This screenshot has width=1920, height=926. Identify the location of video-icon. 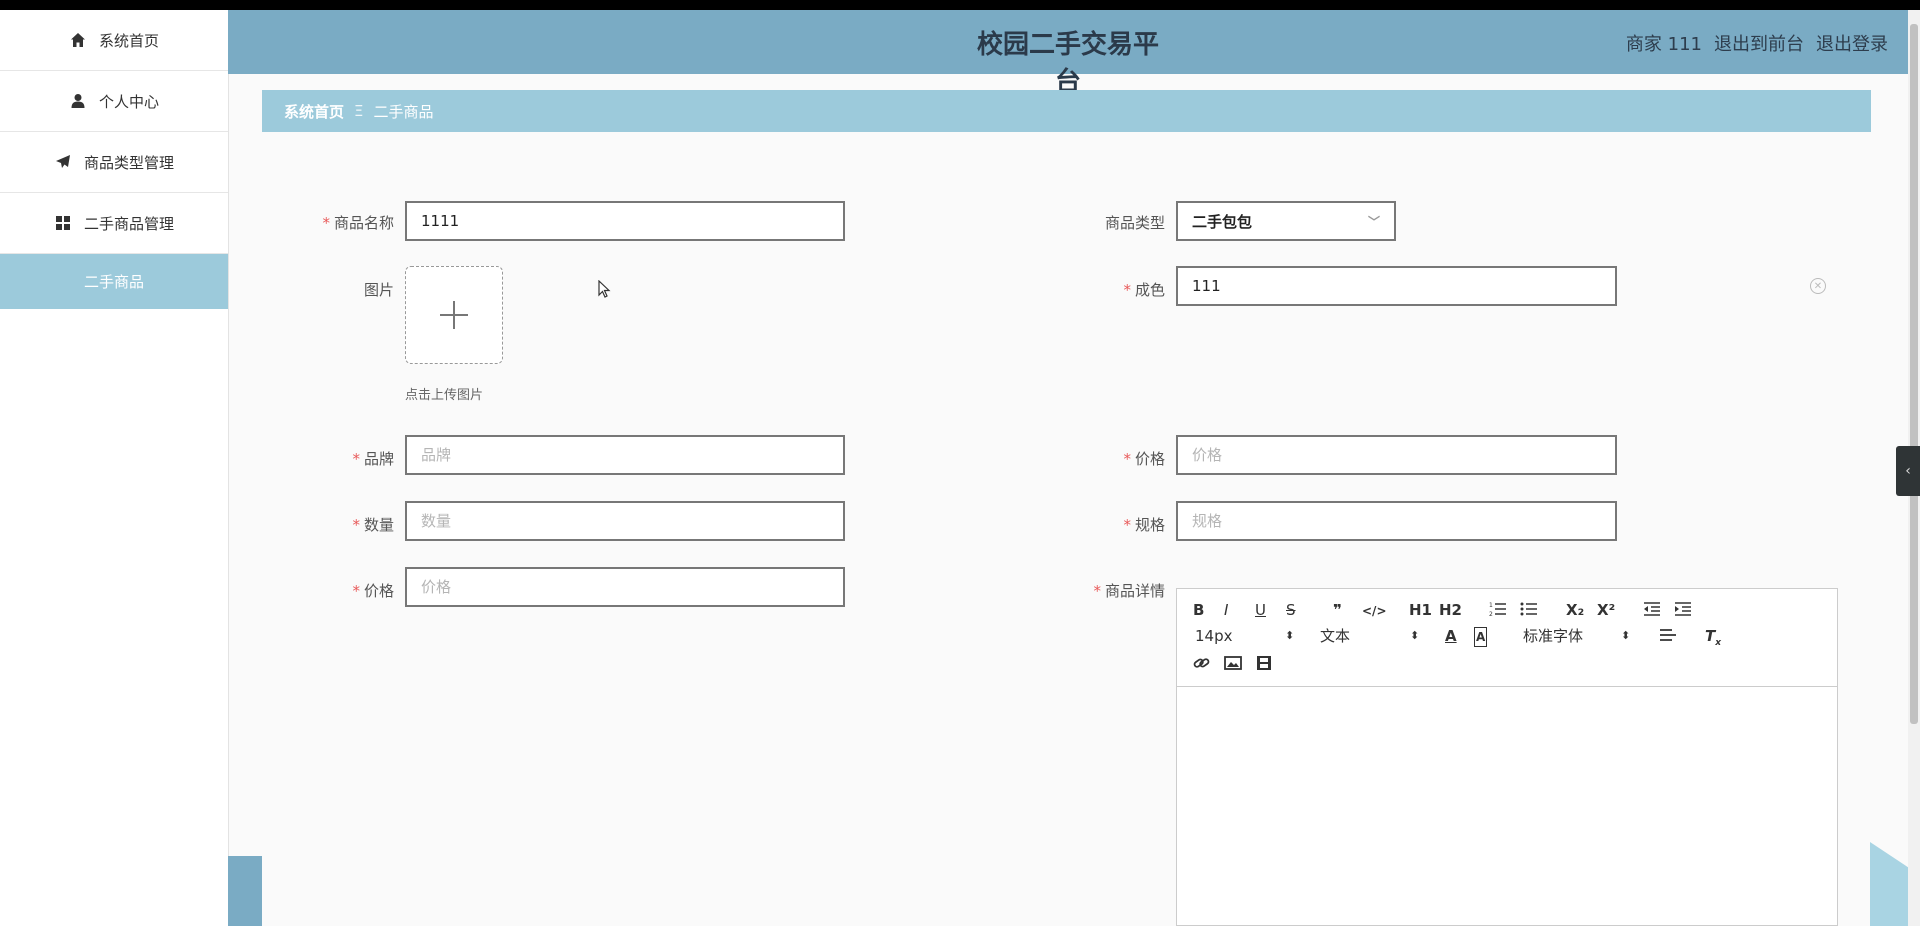
(1264, 665).